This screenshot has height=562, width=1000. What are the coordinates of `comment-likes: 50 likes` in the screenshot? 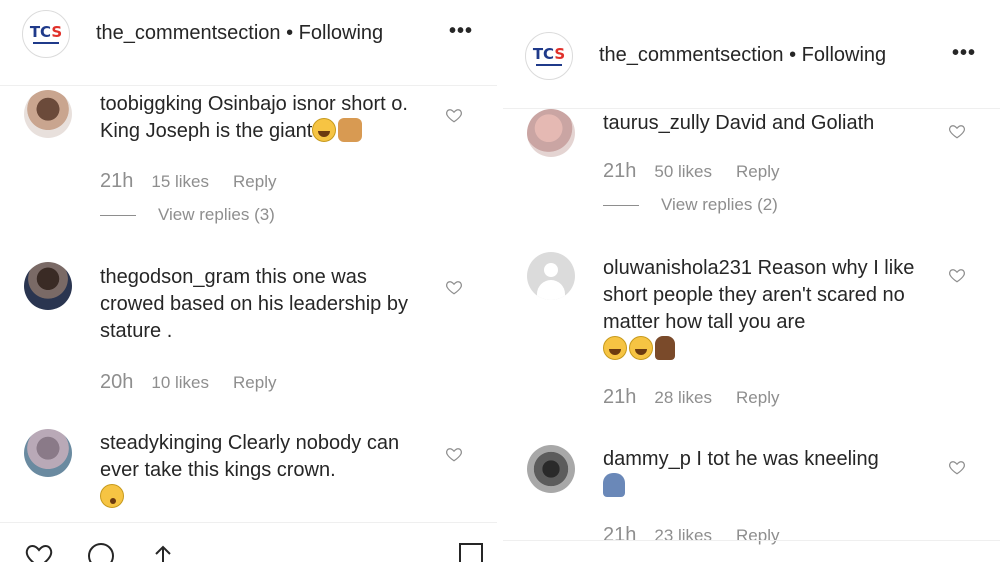 It's located at (683, 171).